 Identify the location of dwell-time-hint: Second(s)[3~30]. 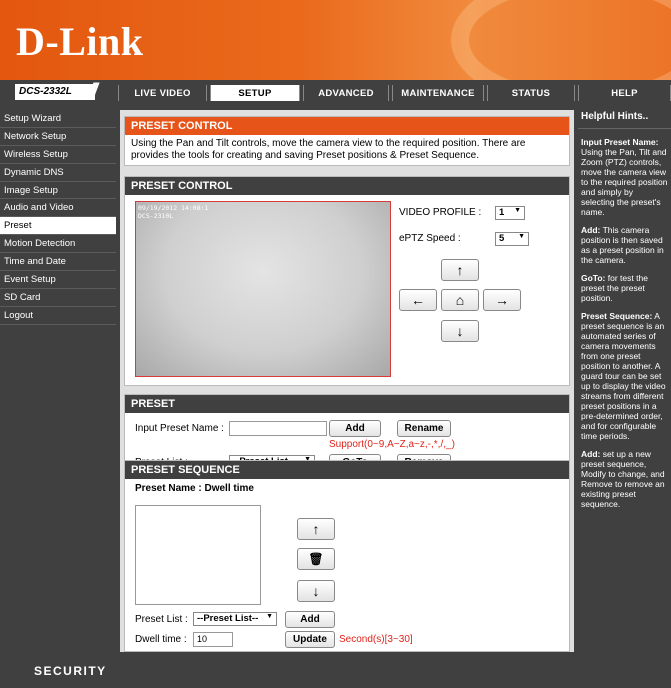
(376, 639).